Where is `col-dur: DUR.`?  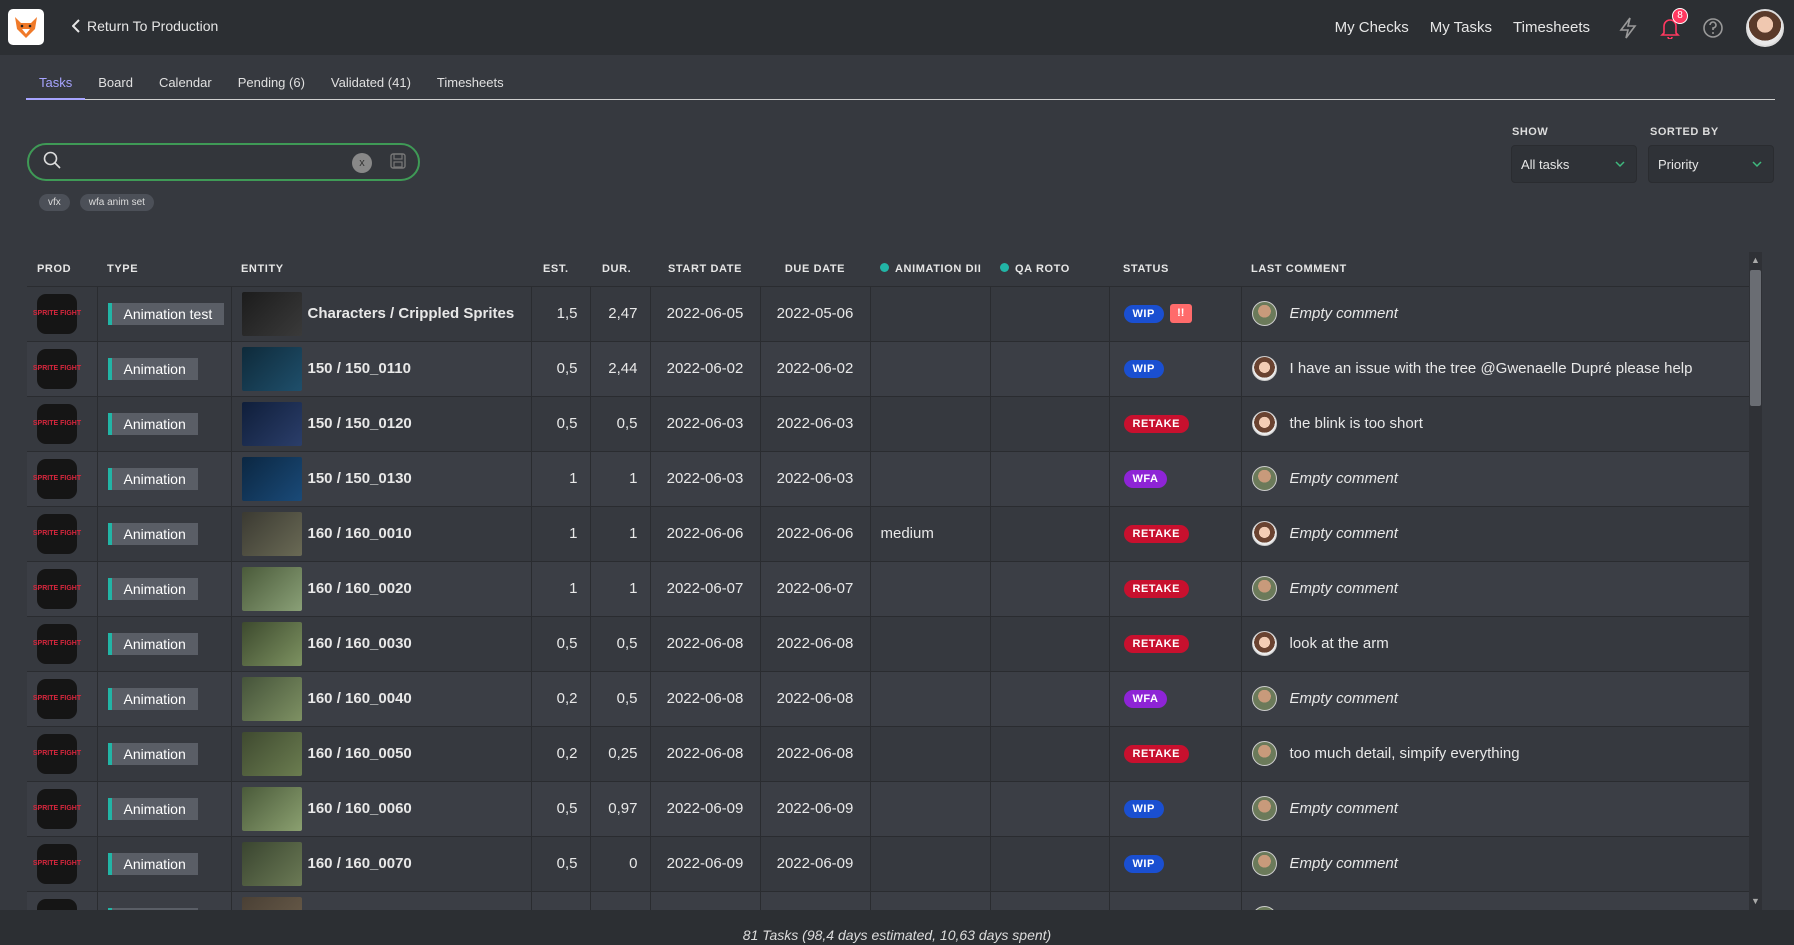 col-dur: DUR. is located at coordinates (620, 269).